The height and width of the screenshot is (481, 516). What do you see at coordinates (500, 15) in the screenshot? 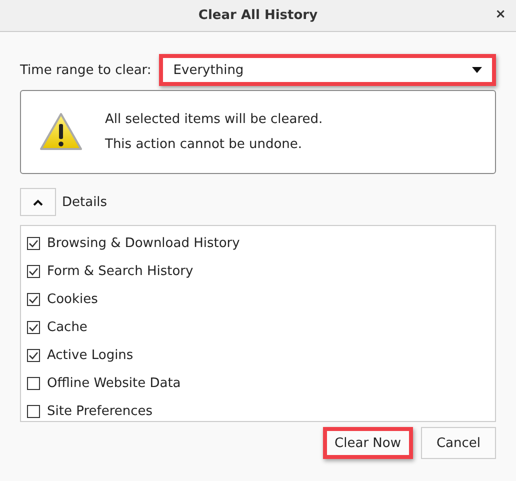
I see `close-icon: ×` at bounding box center [500, 15].